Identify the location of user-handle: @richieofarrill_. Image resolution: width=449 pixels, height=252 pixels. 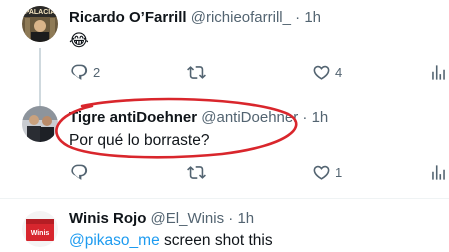
(241, 17).